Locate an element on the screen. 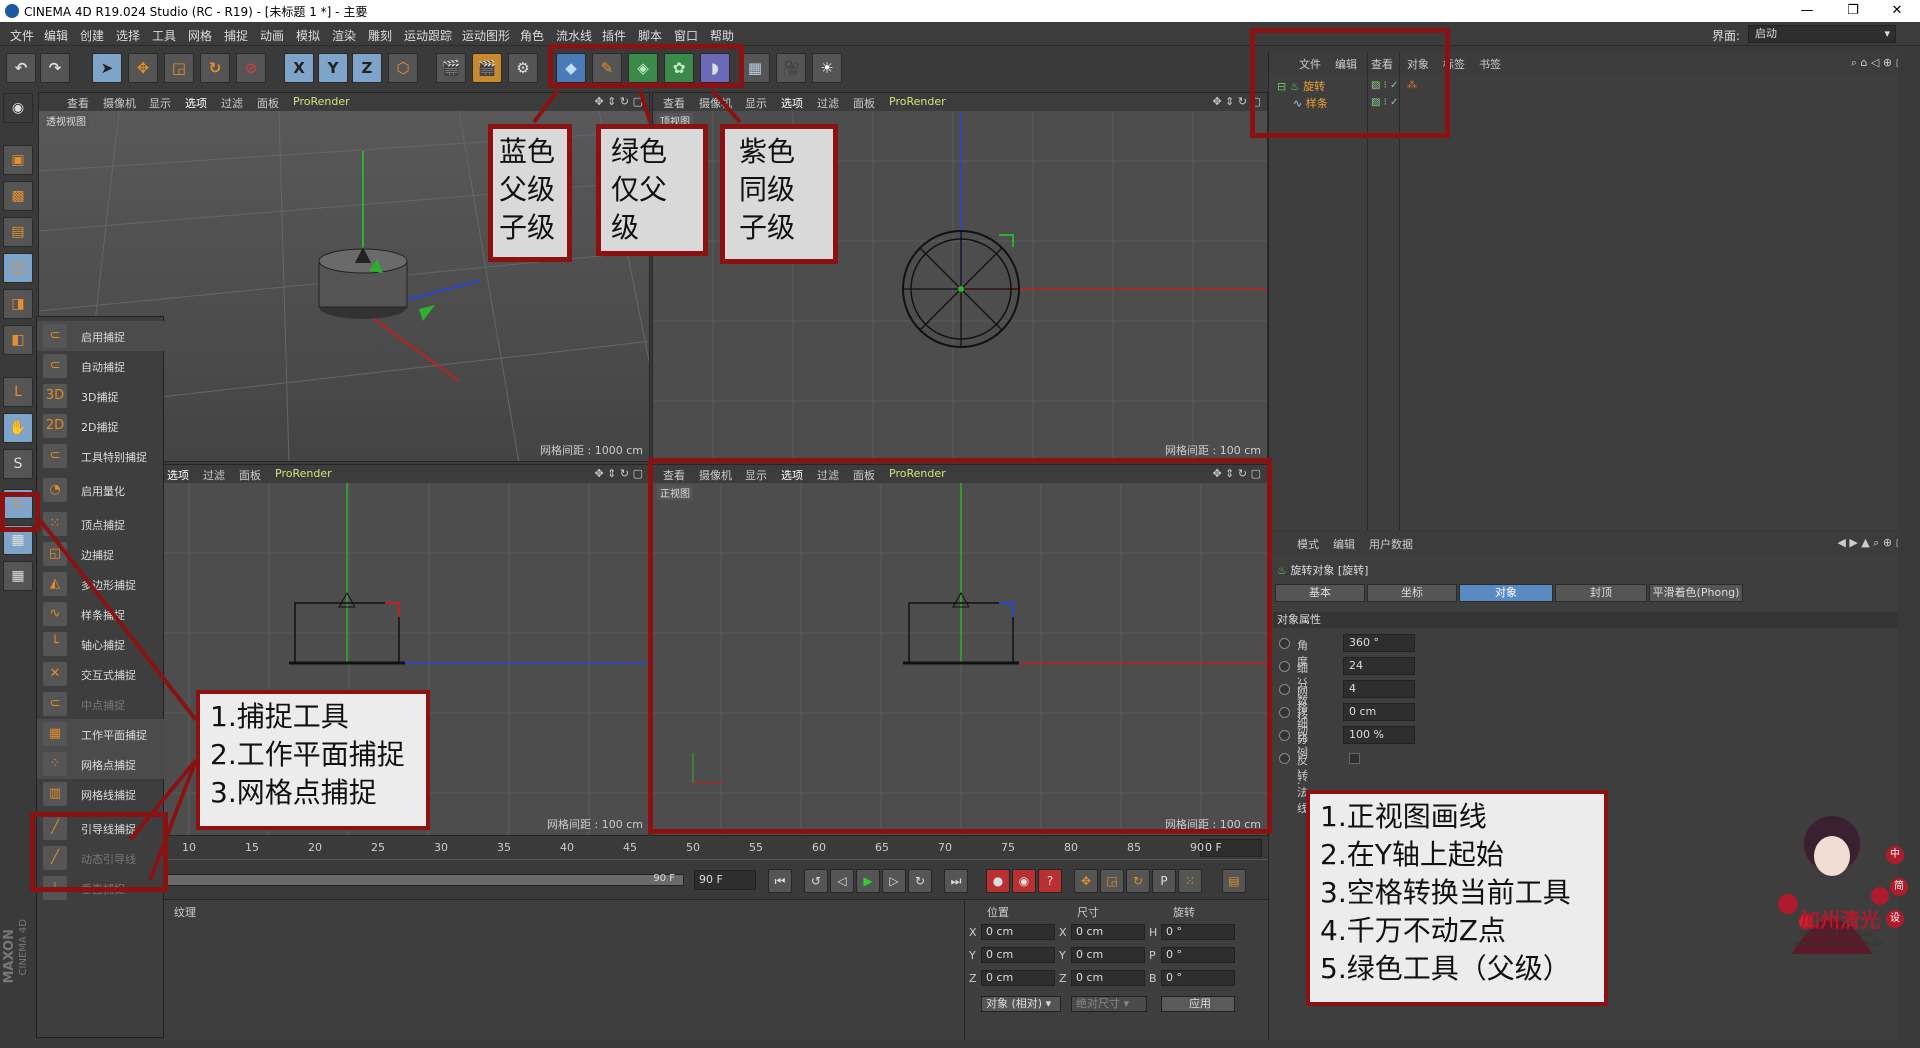 This screenshot has height=1048, width=1920. watermark-name: 加州清光 is located at coordinates (1840, 920).